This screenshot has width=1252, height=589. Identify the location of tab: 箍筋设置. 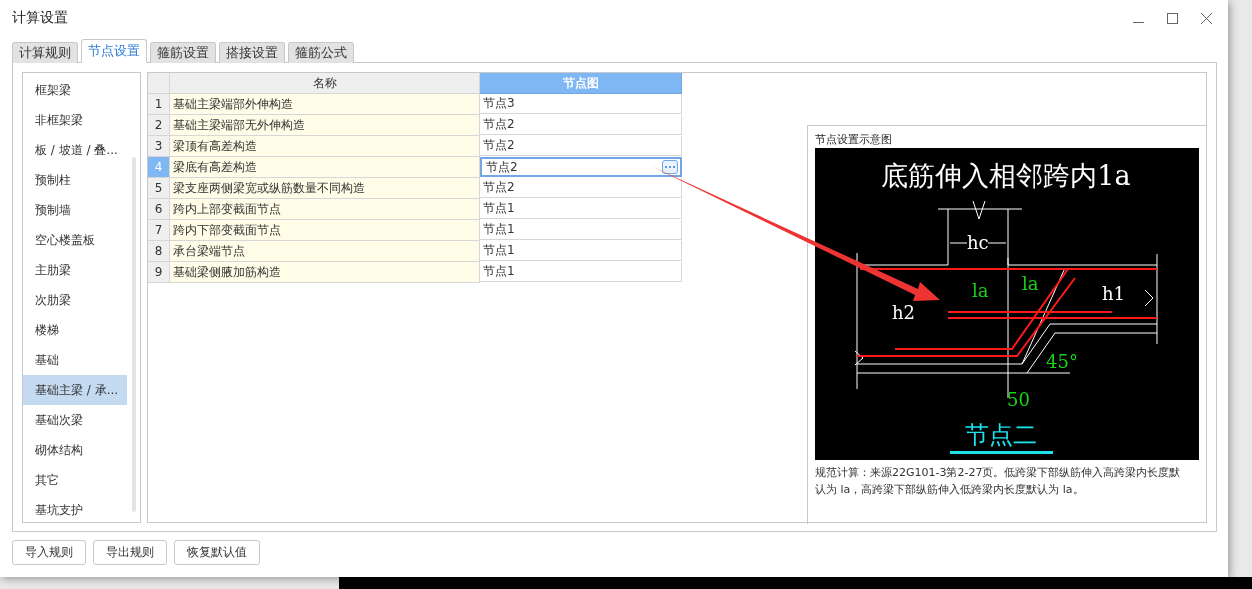
(183, 52).